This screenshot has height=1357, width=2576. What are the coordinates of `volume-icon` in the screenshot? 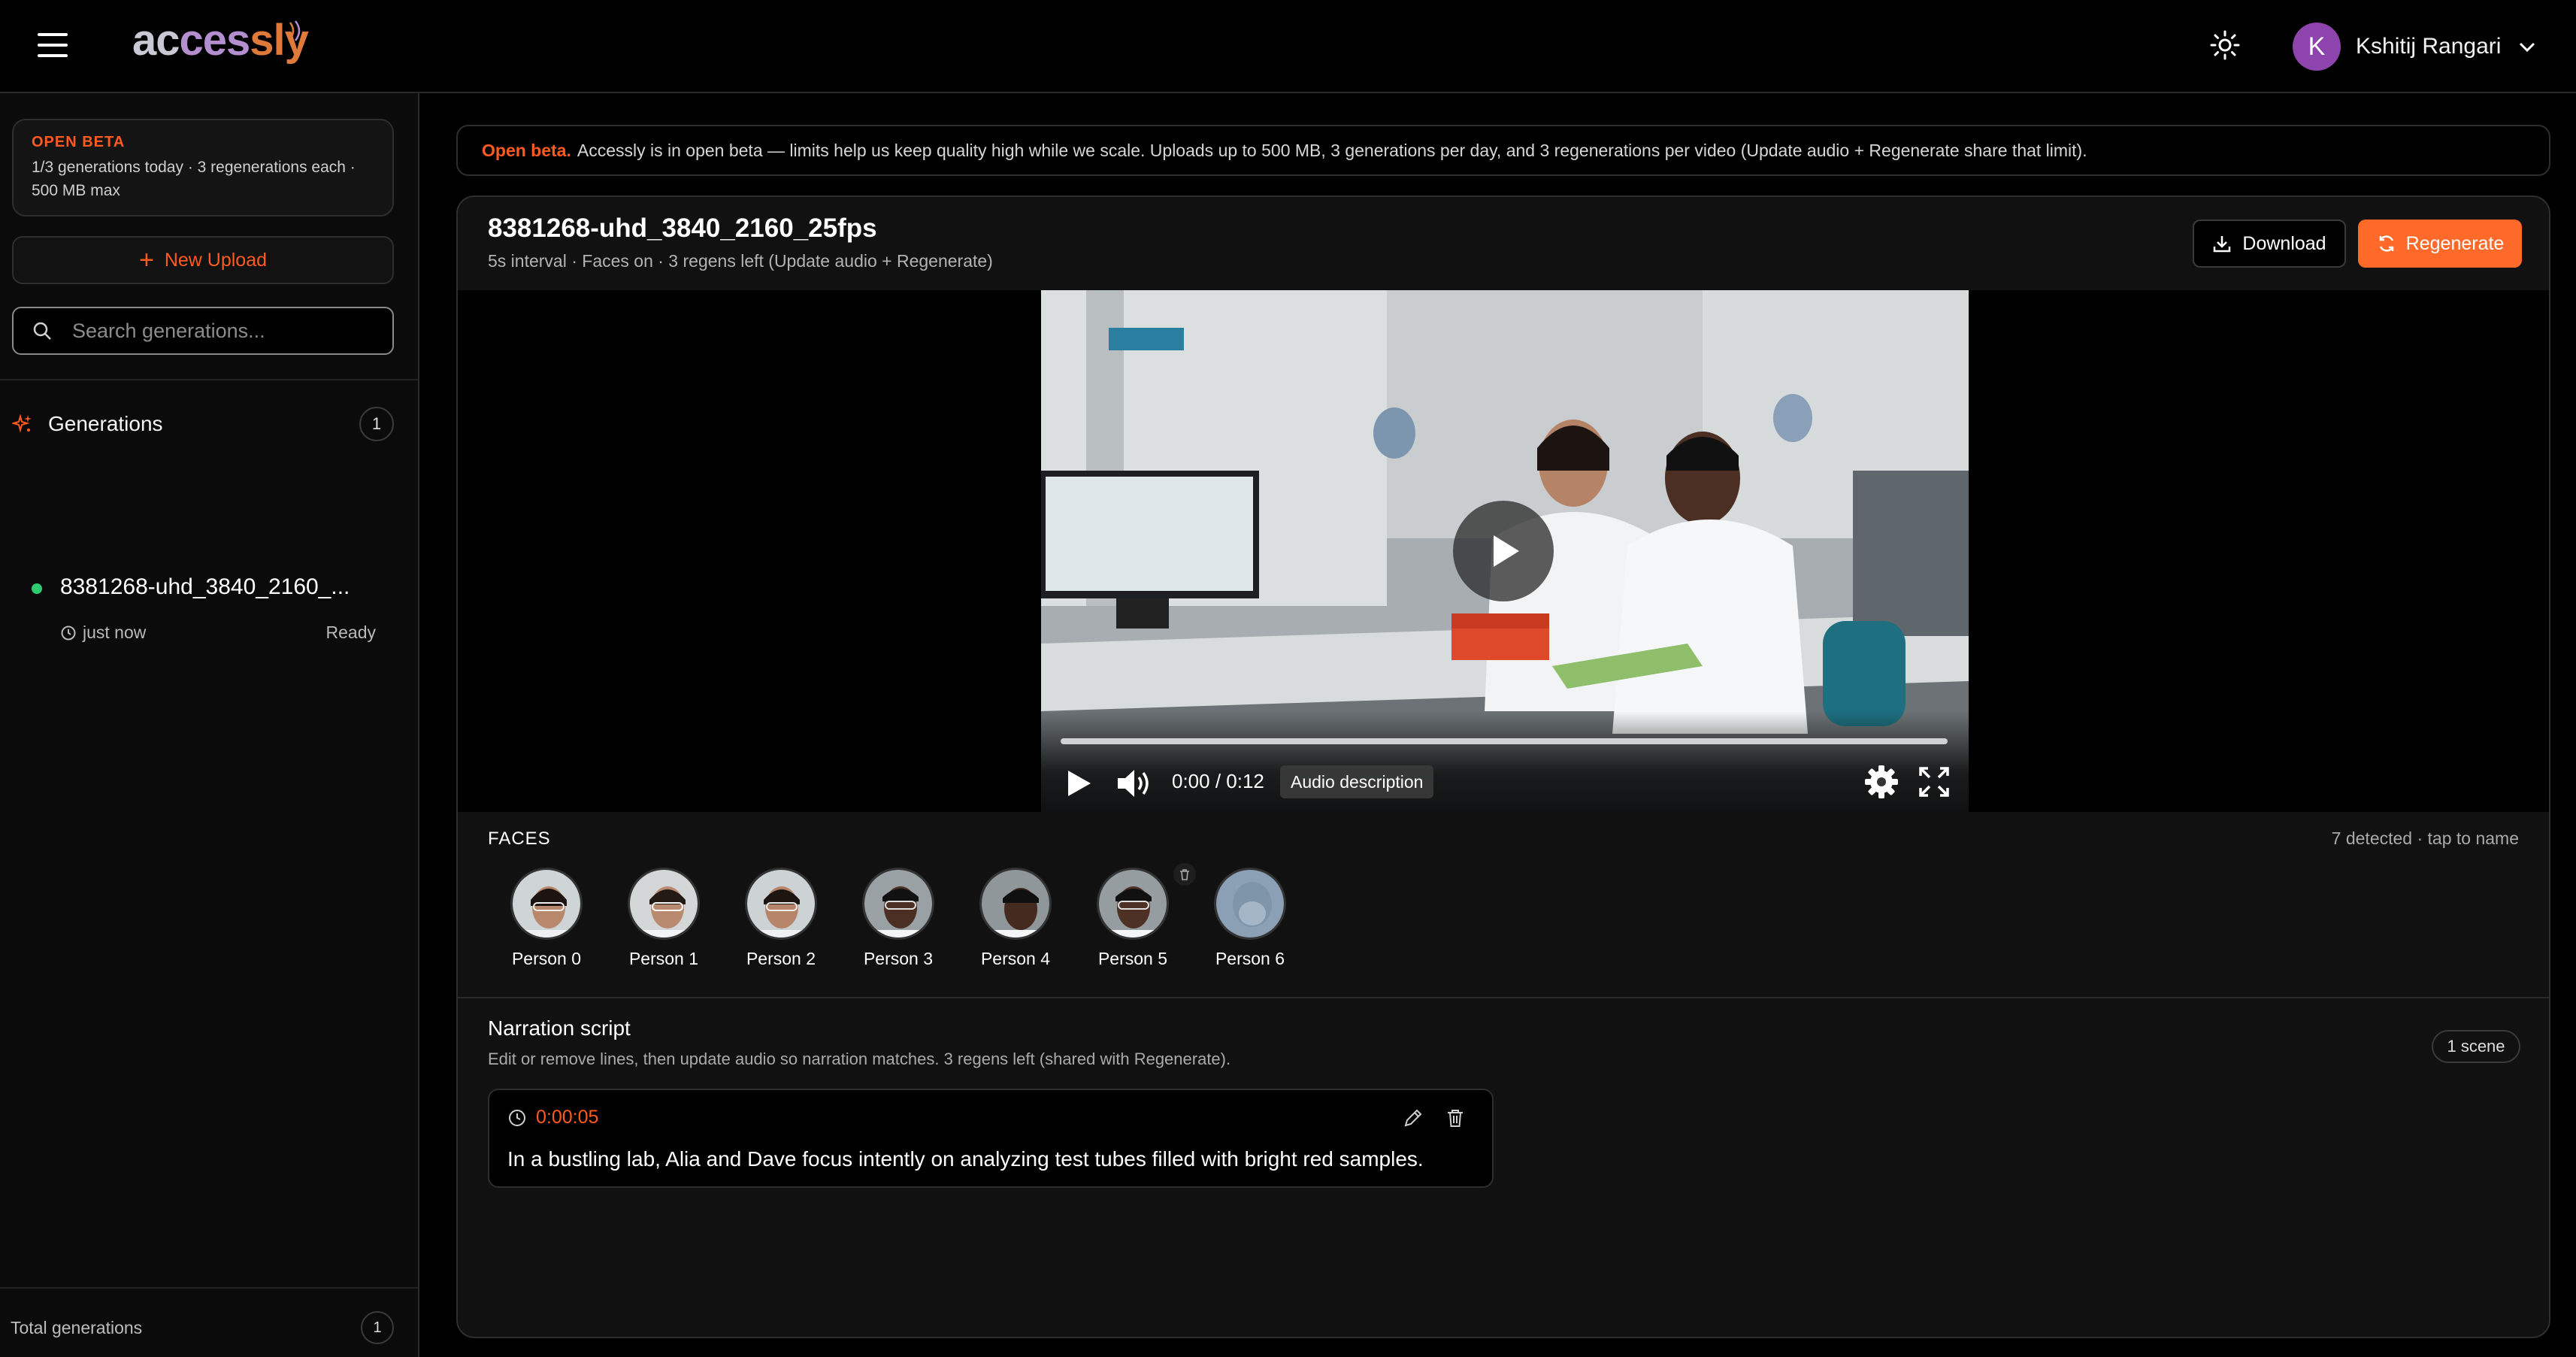 It's located at (1133, 783).